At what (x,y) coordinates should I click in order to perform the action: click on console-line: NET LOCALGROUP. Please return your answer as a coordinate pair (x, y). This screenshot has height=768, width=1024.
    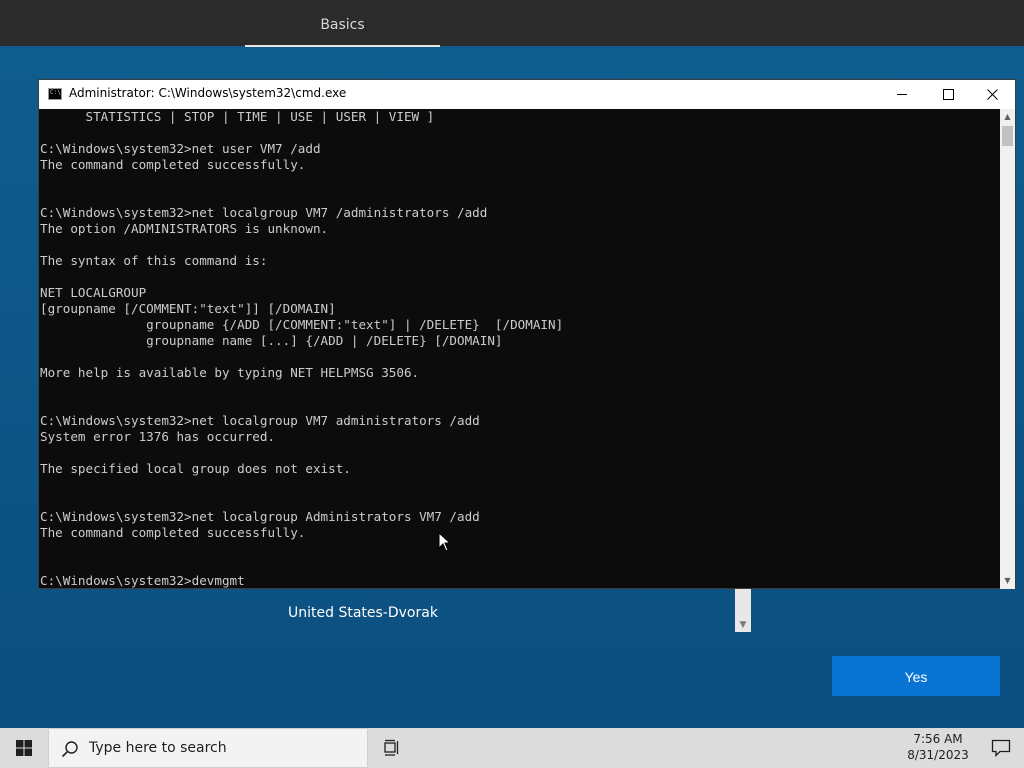
    Looking at the image, I should click on (93, 292).